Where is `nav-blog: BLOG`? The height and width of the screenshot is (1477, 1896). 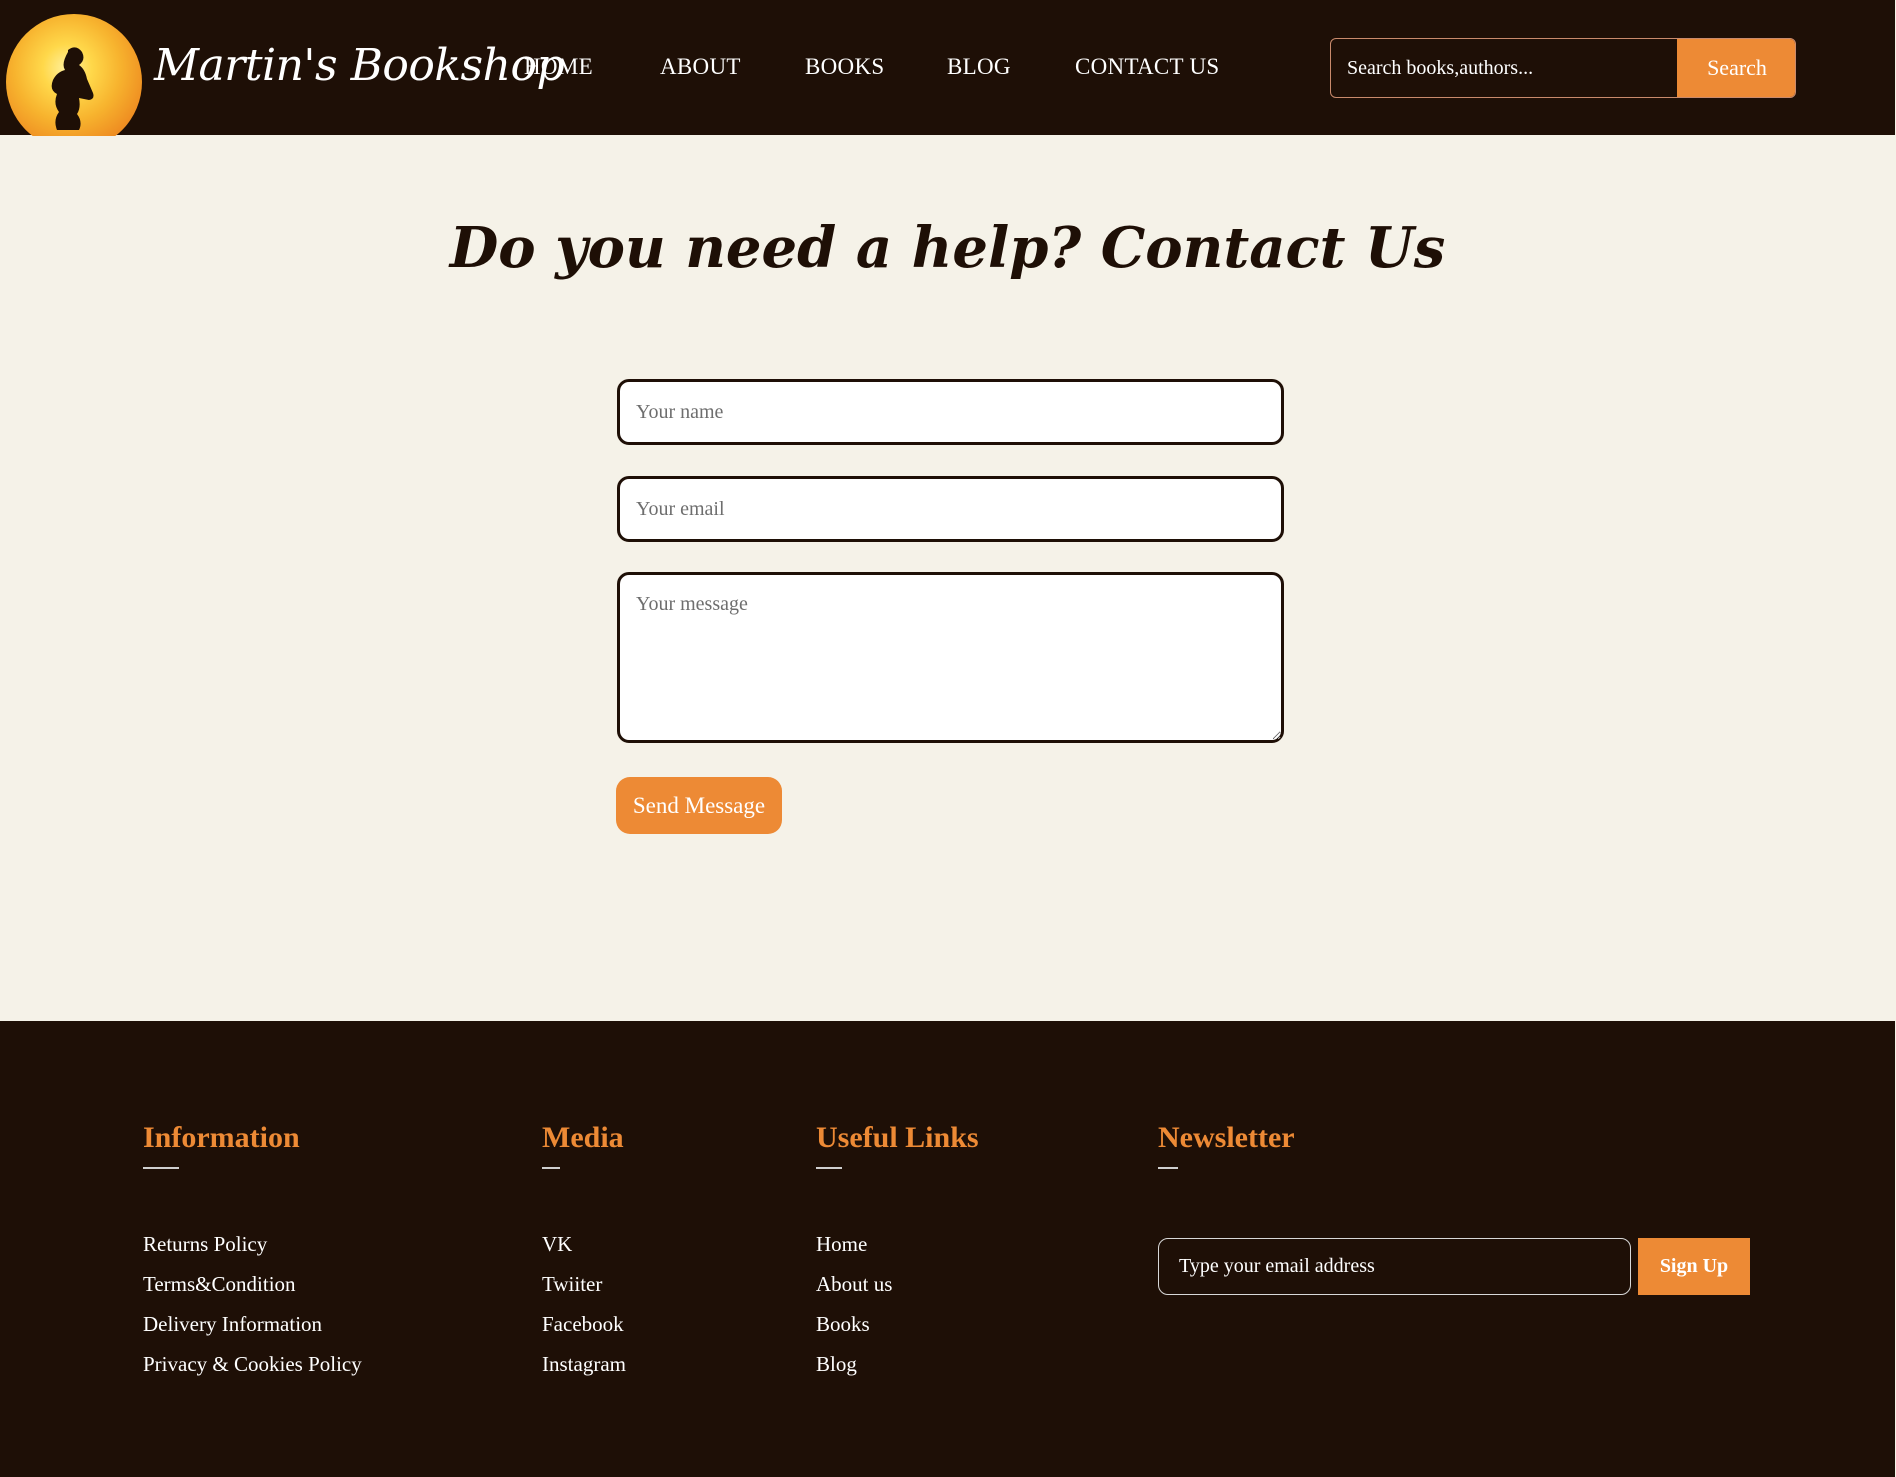
nav-blog: BLOG is located at coordinates (979, 67).